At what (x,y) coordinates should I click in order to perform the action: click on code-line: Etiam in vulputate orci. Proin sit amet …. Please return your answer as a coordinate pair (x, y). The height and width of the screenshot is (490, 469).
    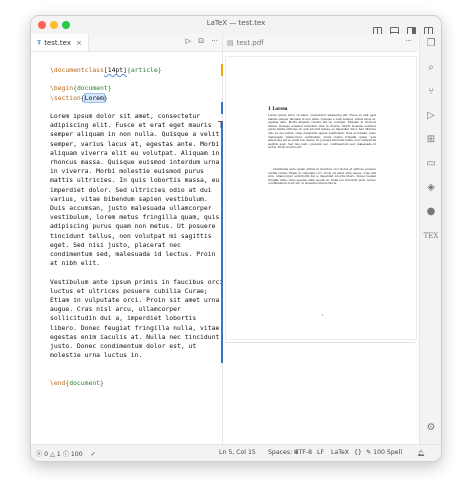
    Looking at the image, I should click on (135, 300).